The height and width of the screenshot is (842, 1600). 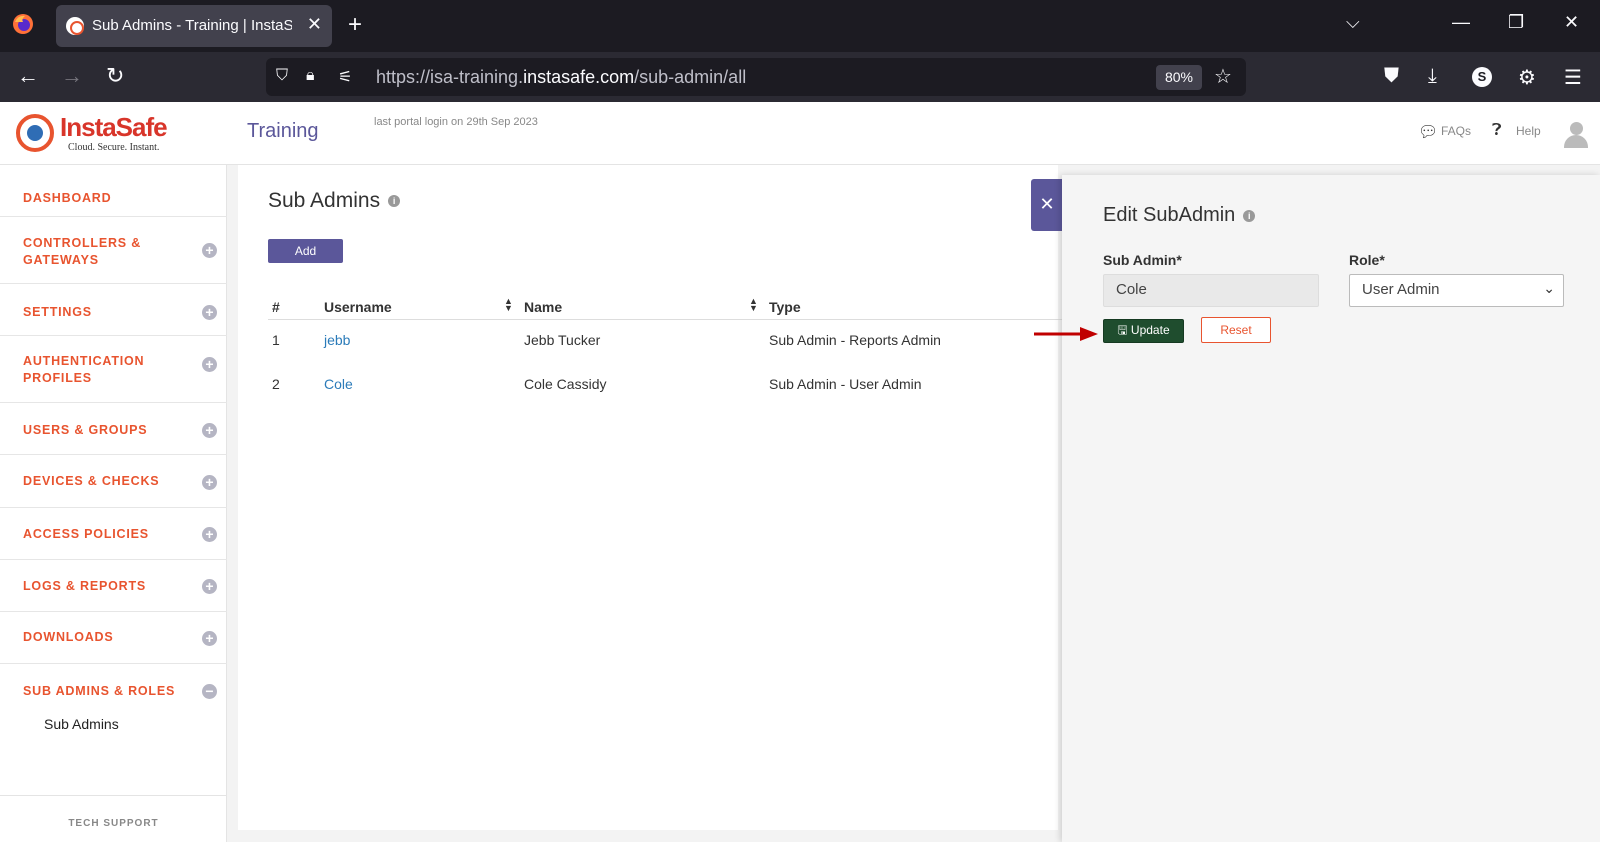 I want to click on sidebar-item-settings: SETTINGS +, so click(x=113, y=310).